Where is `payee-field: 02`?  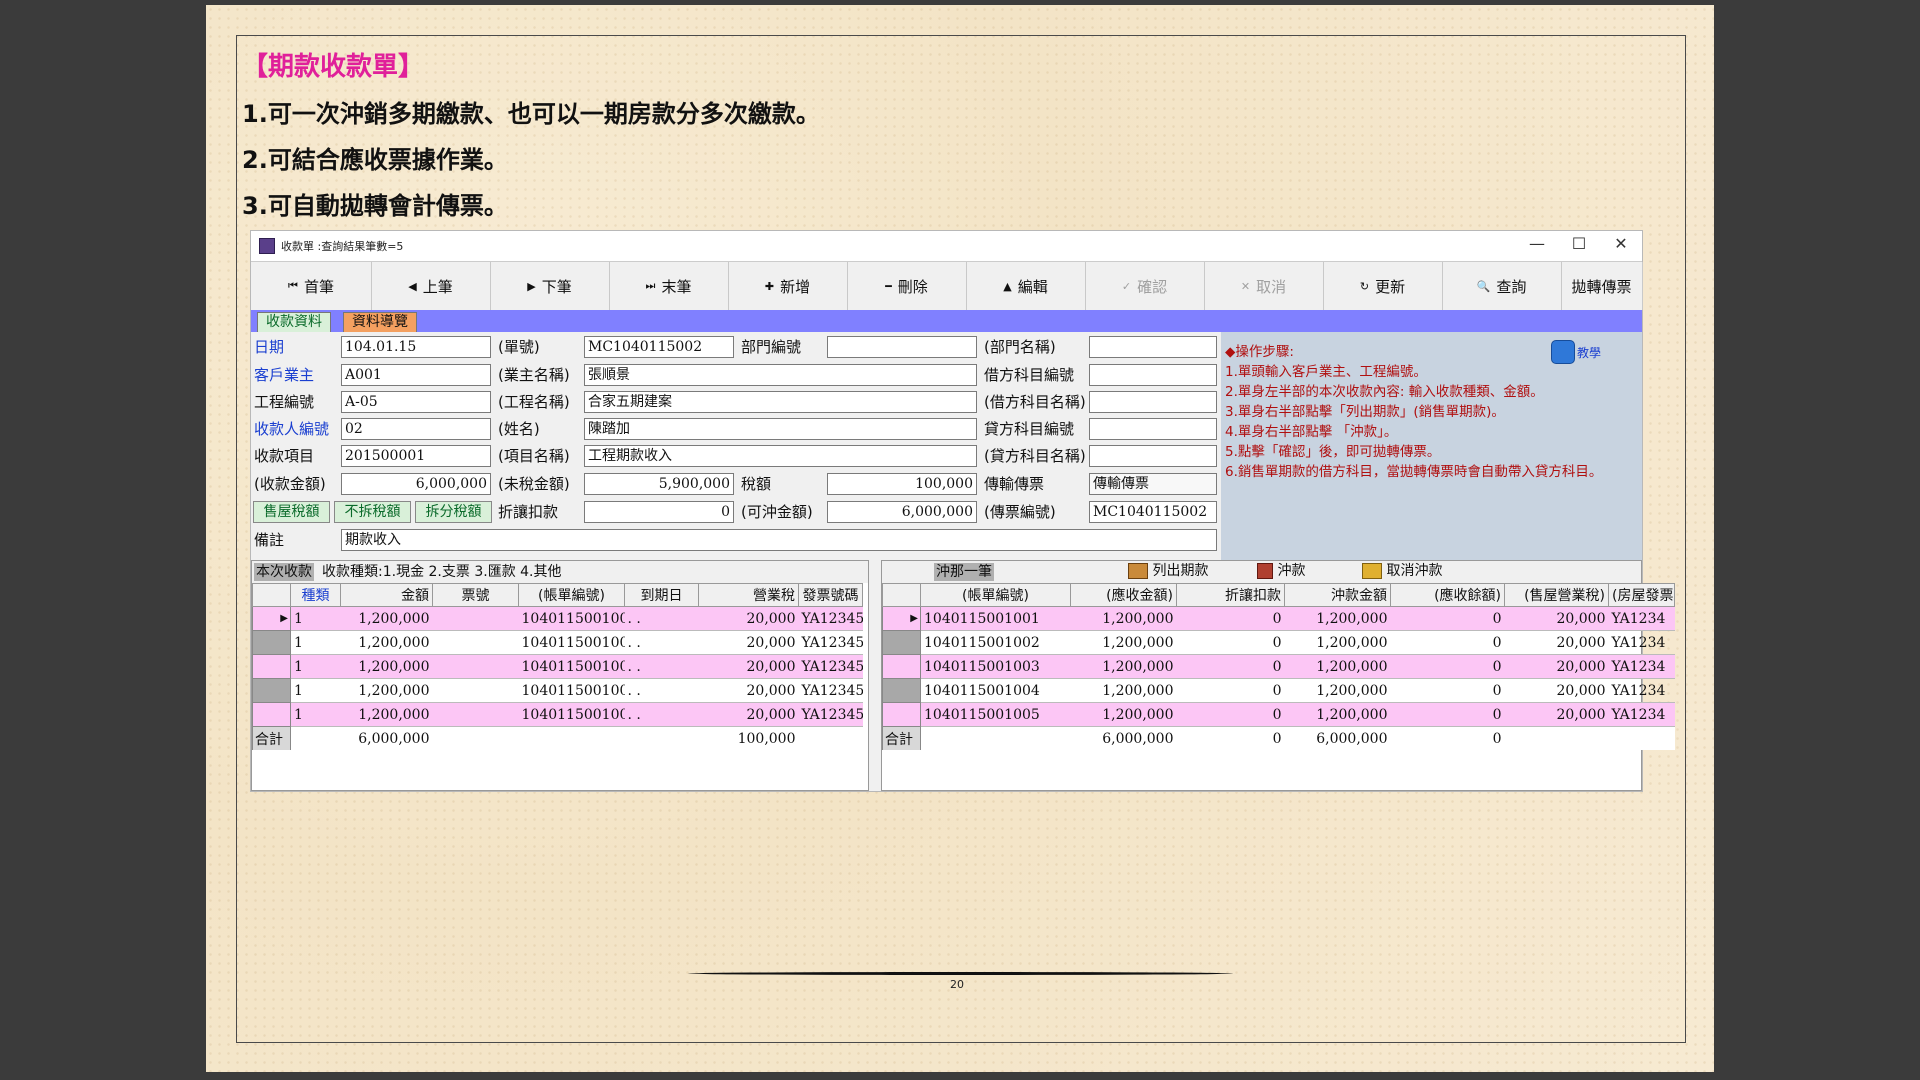
payee-field: 02 is located at coordinates (416, 429).